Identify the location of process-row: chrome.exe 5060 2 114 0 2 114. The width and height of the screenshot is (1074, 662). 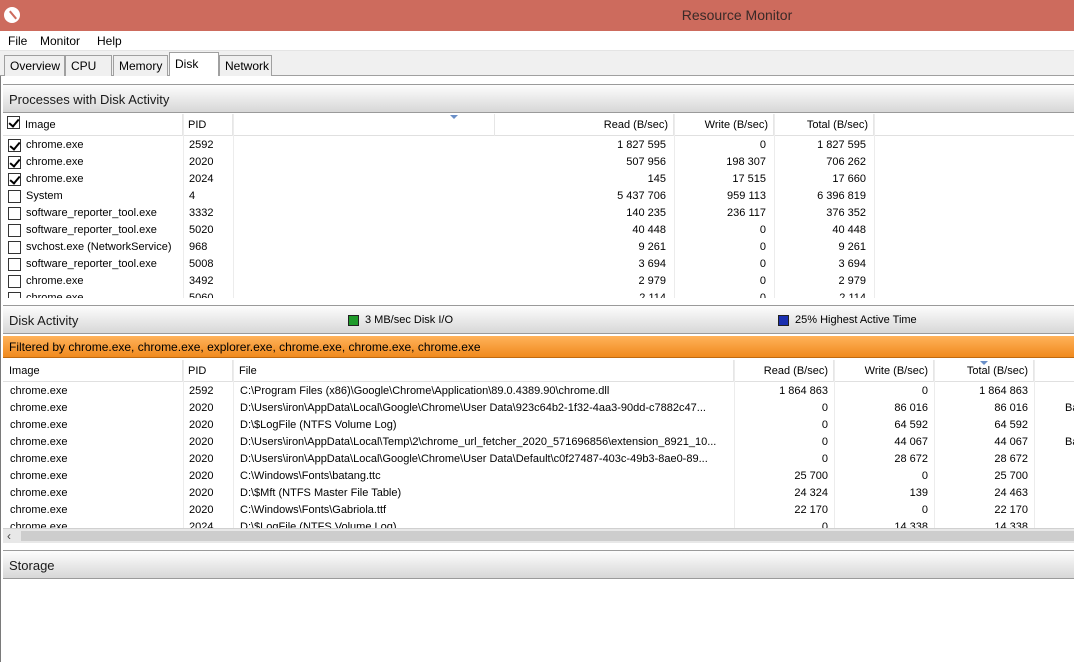
(538, 294).